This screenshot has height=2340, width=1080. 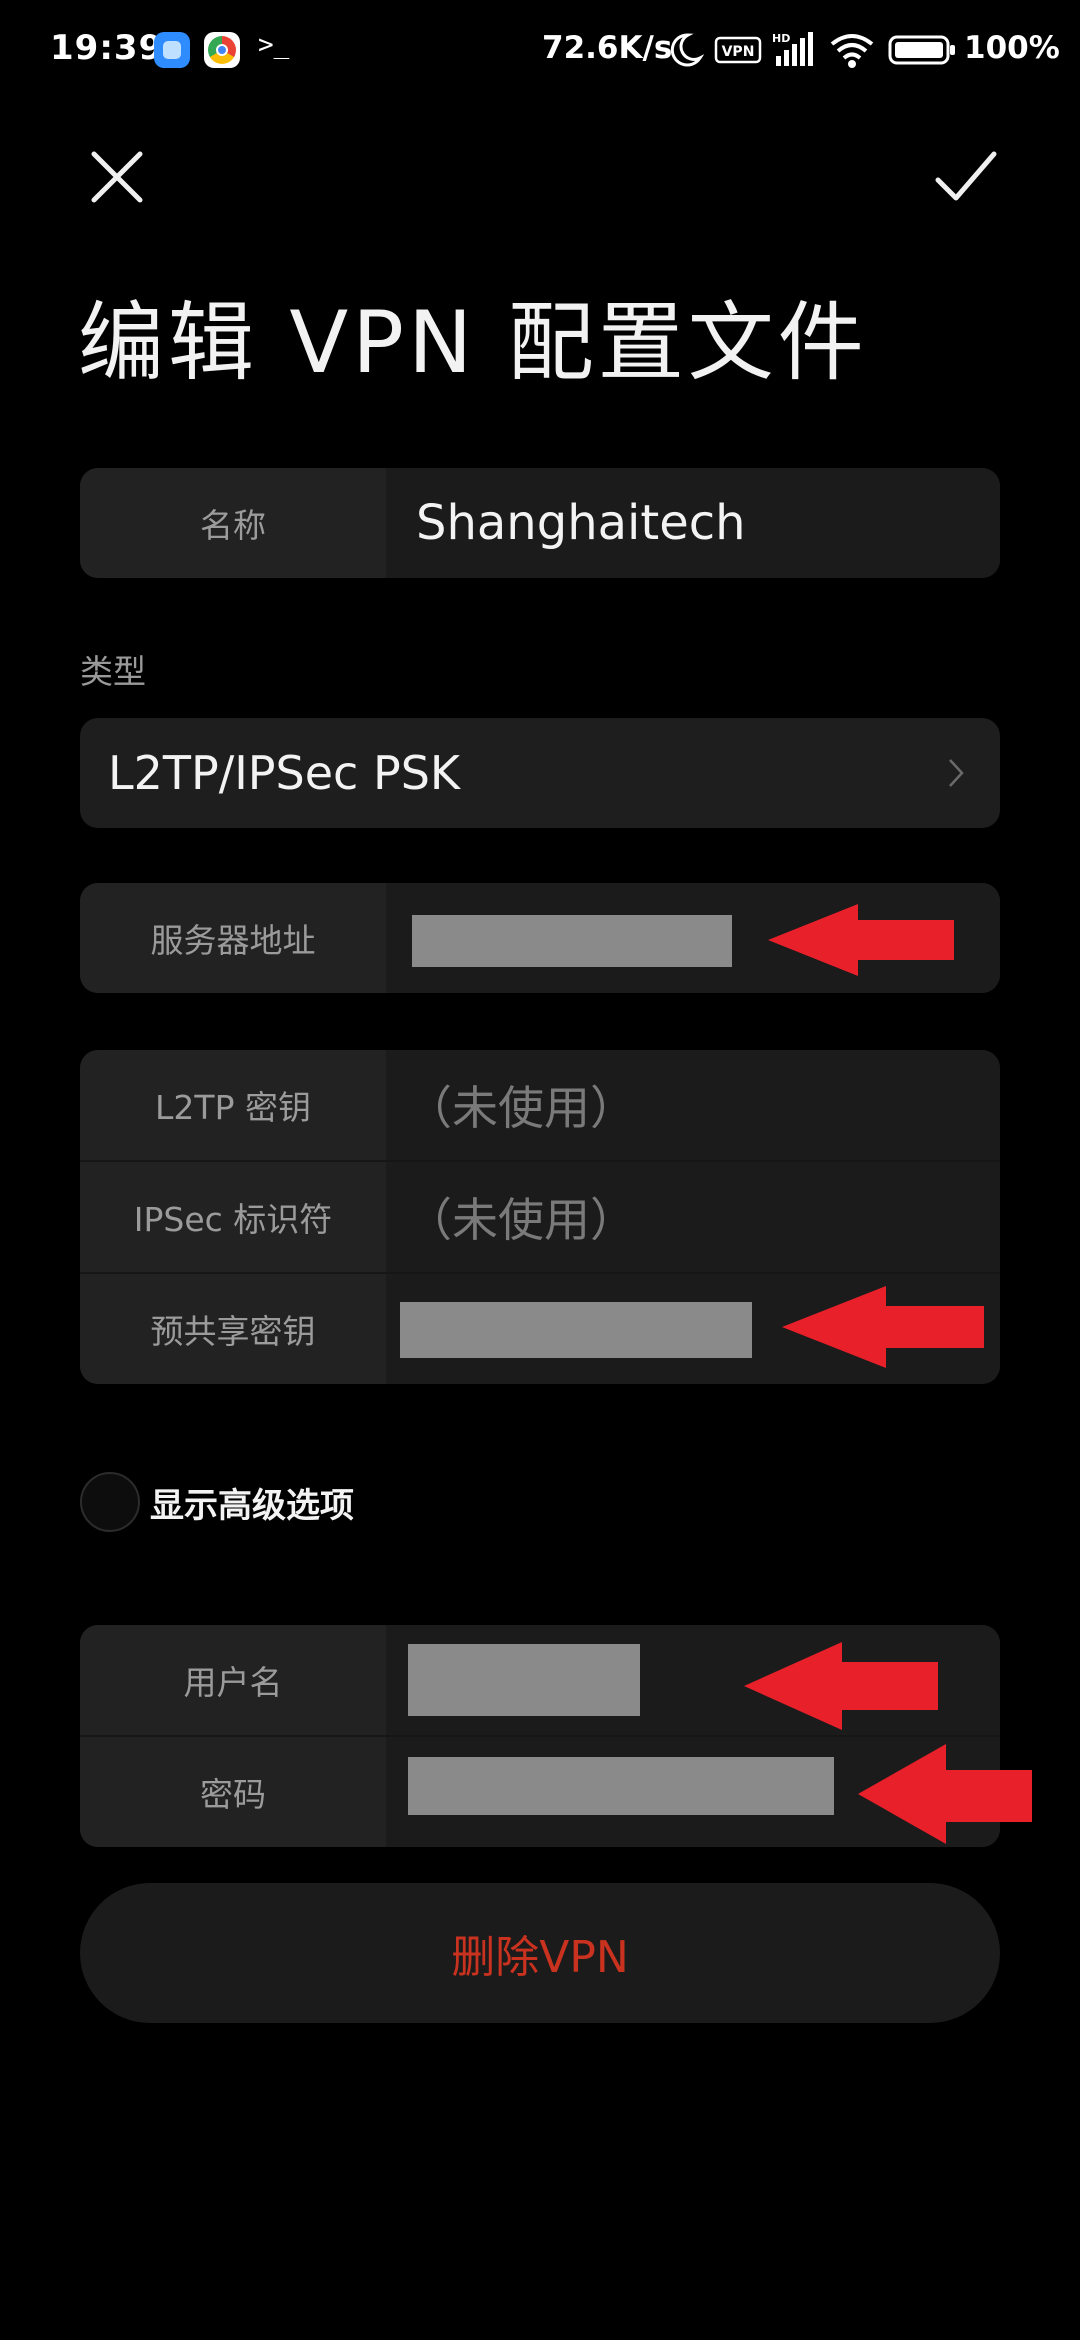 I want to click on l2tp-key-label: L2TP 密钥, so click(x=233, y=1105).